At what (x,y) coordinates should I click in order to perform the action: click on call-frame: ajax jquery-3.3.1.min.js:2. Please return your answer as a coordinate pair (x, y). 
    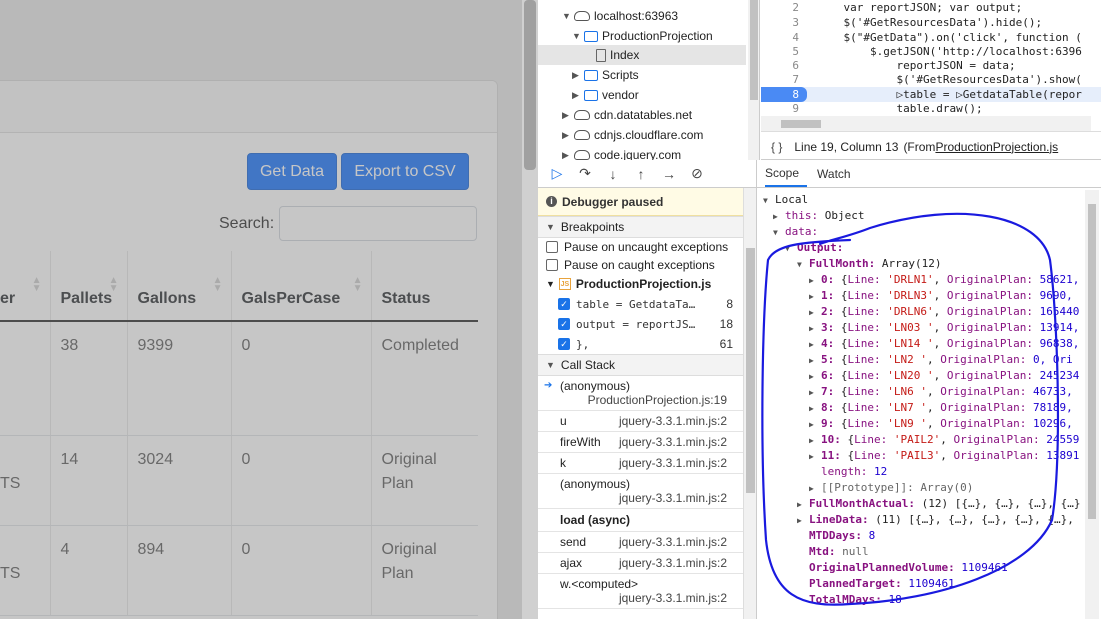
    Looking at the image, I should click on (640, 563).